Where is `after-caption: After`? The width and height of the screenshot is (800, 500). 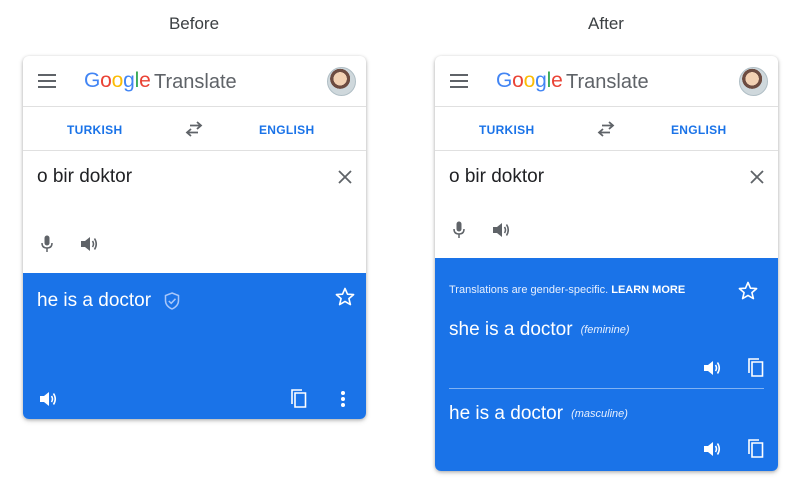
after-caption: After is located at coordinates (606, 23).